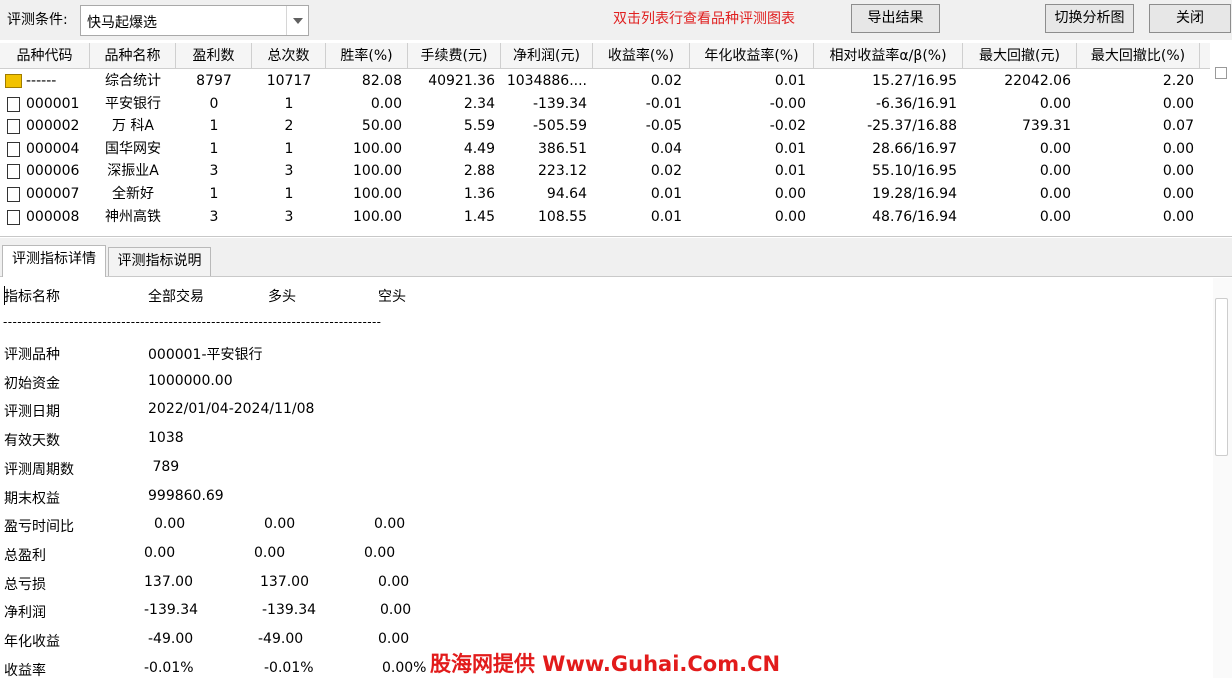 The width and height of the screenshot is (1232, 678). Describe the element at coordinates (53, 126) in the screenshot. I see `table-cell: 000002` at that location.